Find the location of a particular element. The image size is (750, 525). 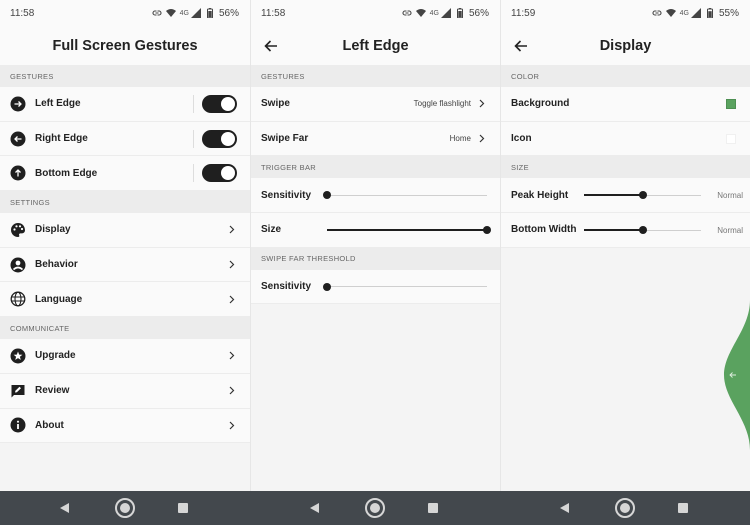

page-title: Left Edge is located at coordinates (375, 45).